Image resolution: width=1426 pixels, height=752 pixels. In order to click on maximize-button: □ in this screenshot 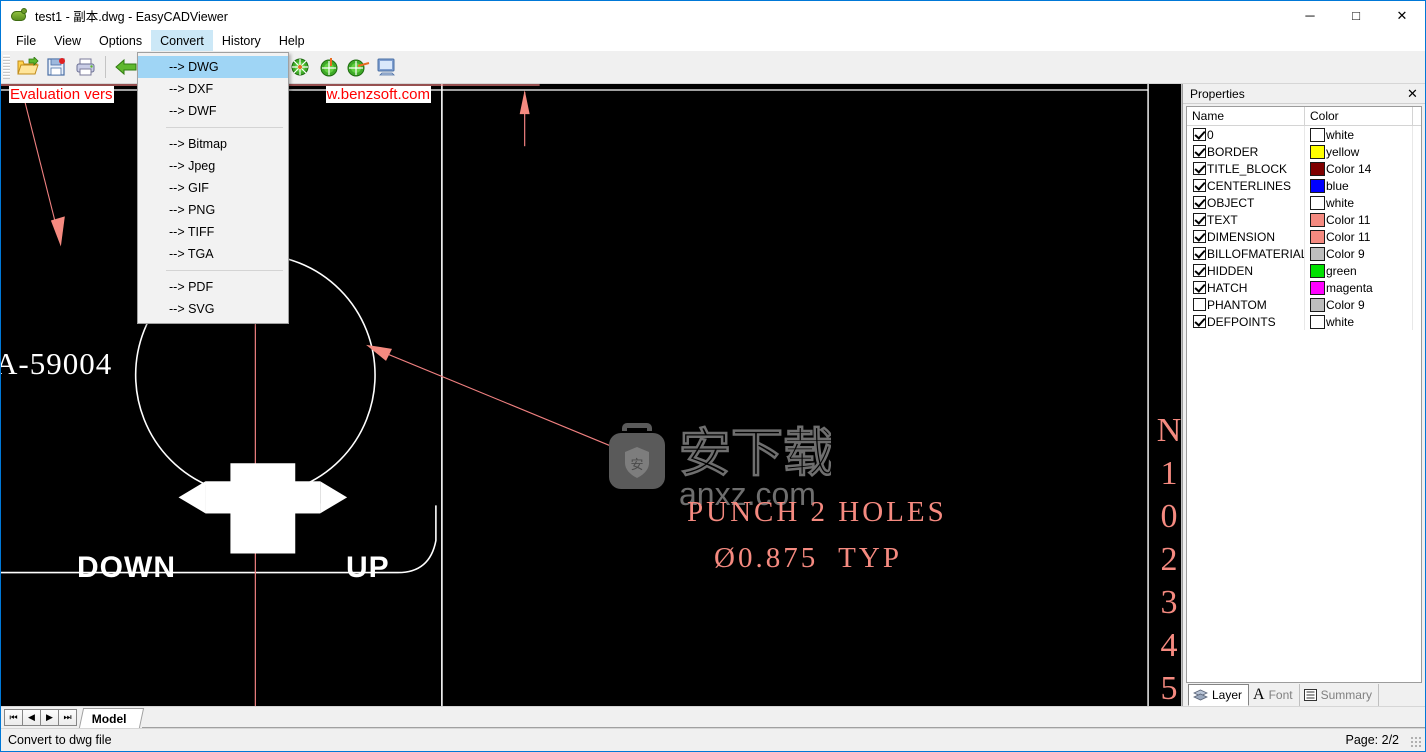, I will do `click(1356, 15)`.